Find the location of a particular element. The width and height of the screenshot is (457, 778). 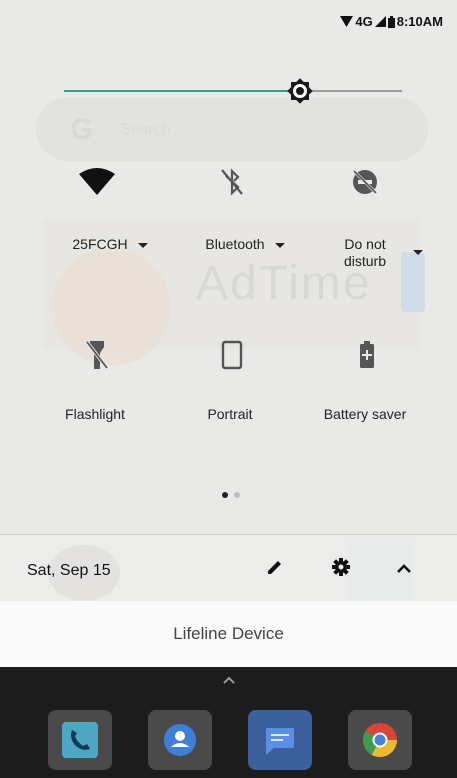

dnd-dropdown-icon is located at coordinates (418, 252).